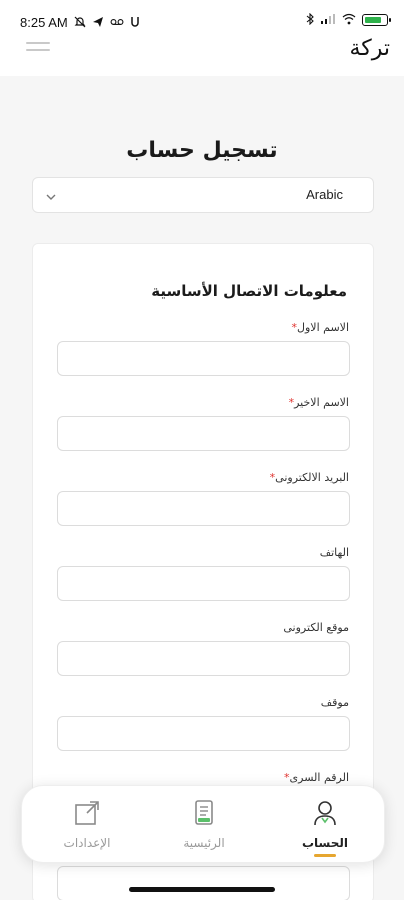 This screenshot has width=404, height=900. Describe the element at coordinates (325, 855) in the screenshot. I see `active-indicator` at that location.